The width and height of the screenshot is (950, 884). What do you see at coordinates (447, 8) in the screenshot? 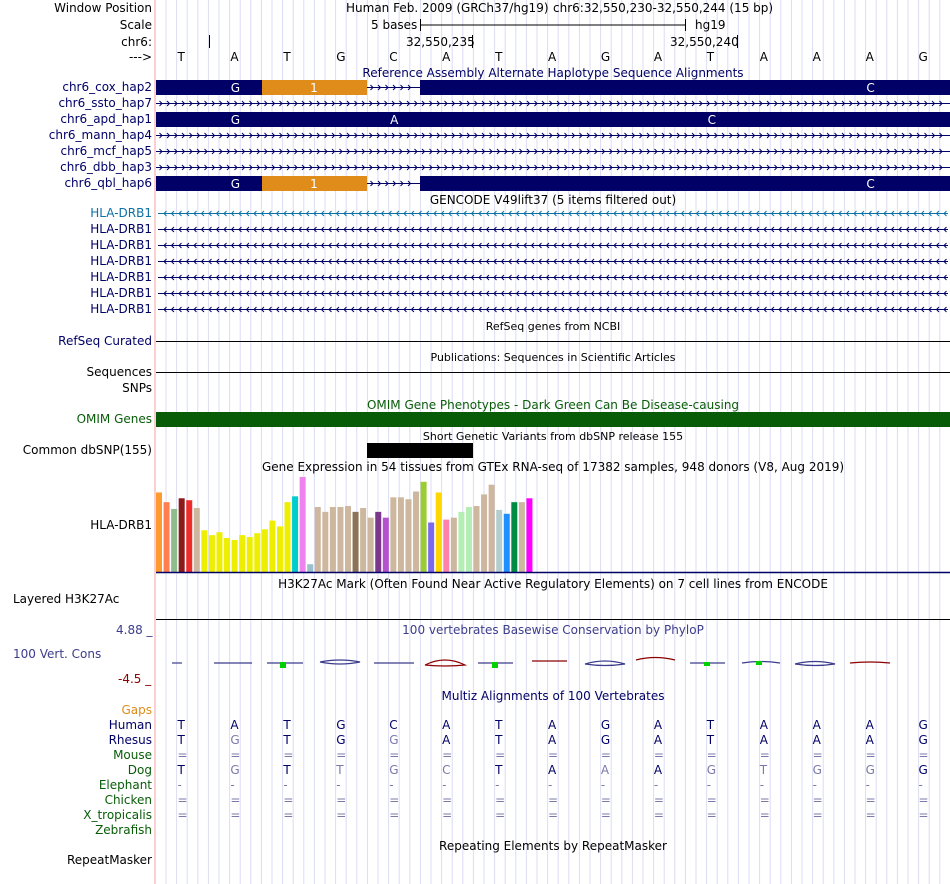
I see `assembly-name: Human Feb. 2009 (GRCh37/hg19)` at bounding box center [447, 8].